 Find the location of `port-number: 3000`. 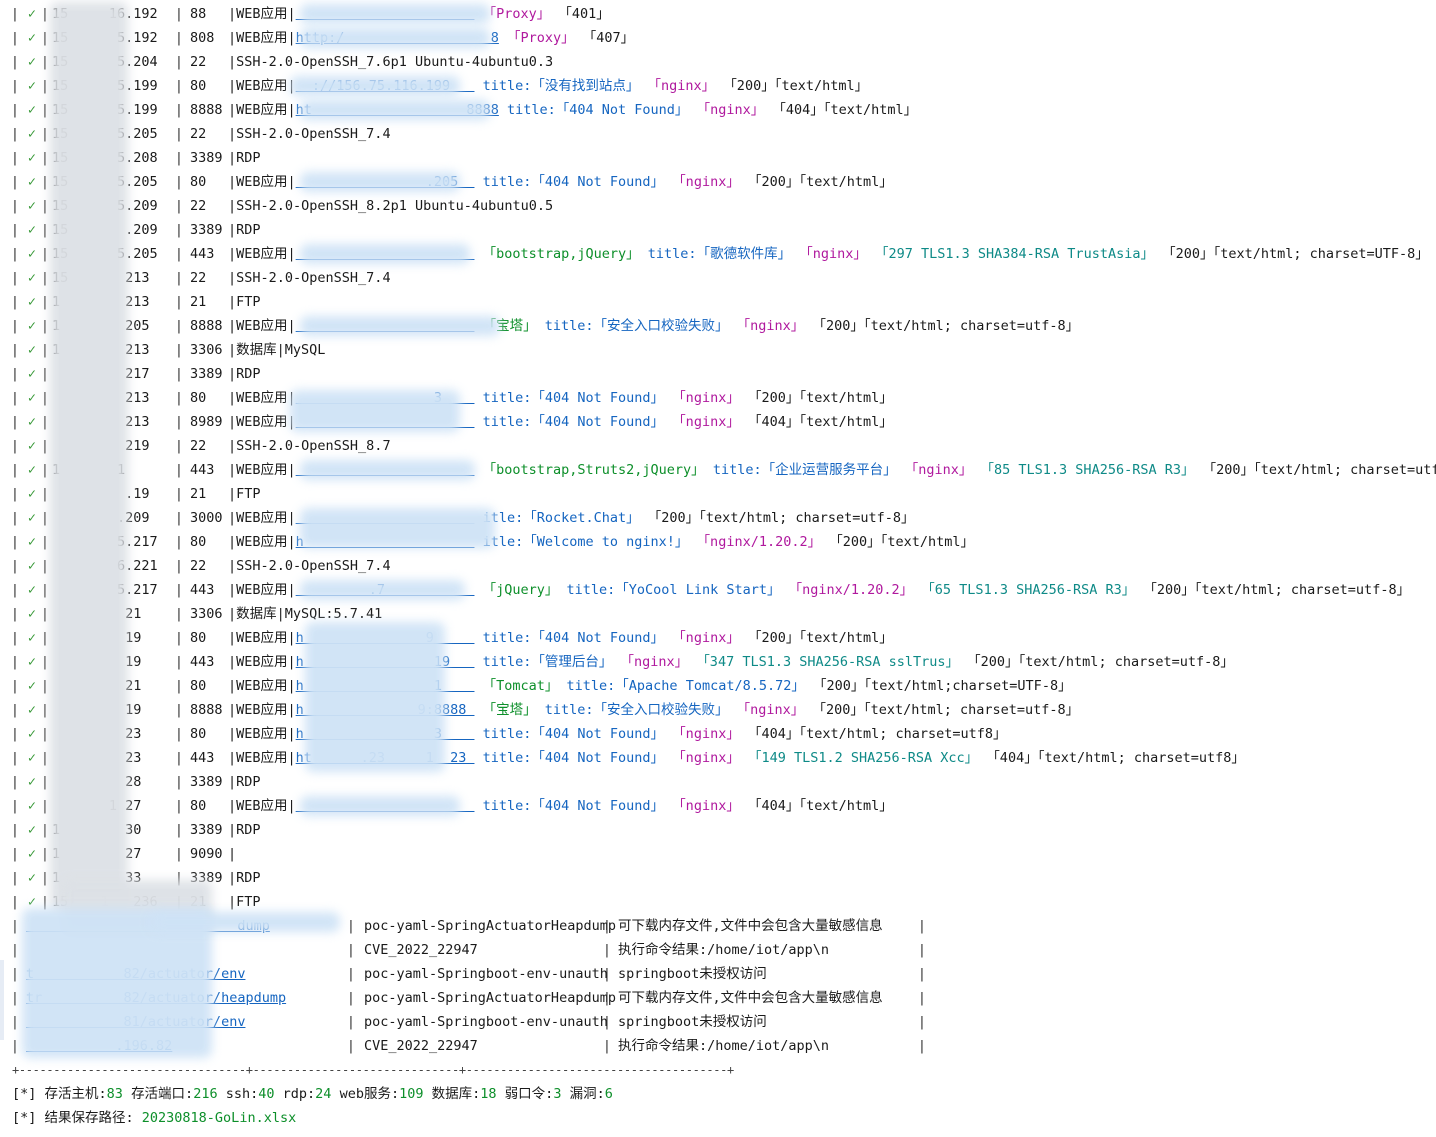

port-number: 3000 is located at coordinates (206, 518).